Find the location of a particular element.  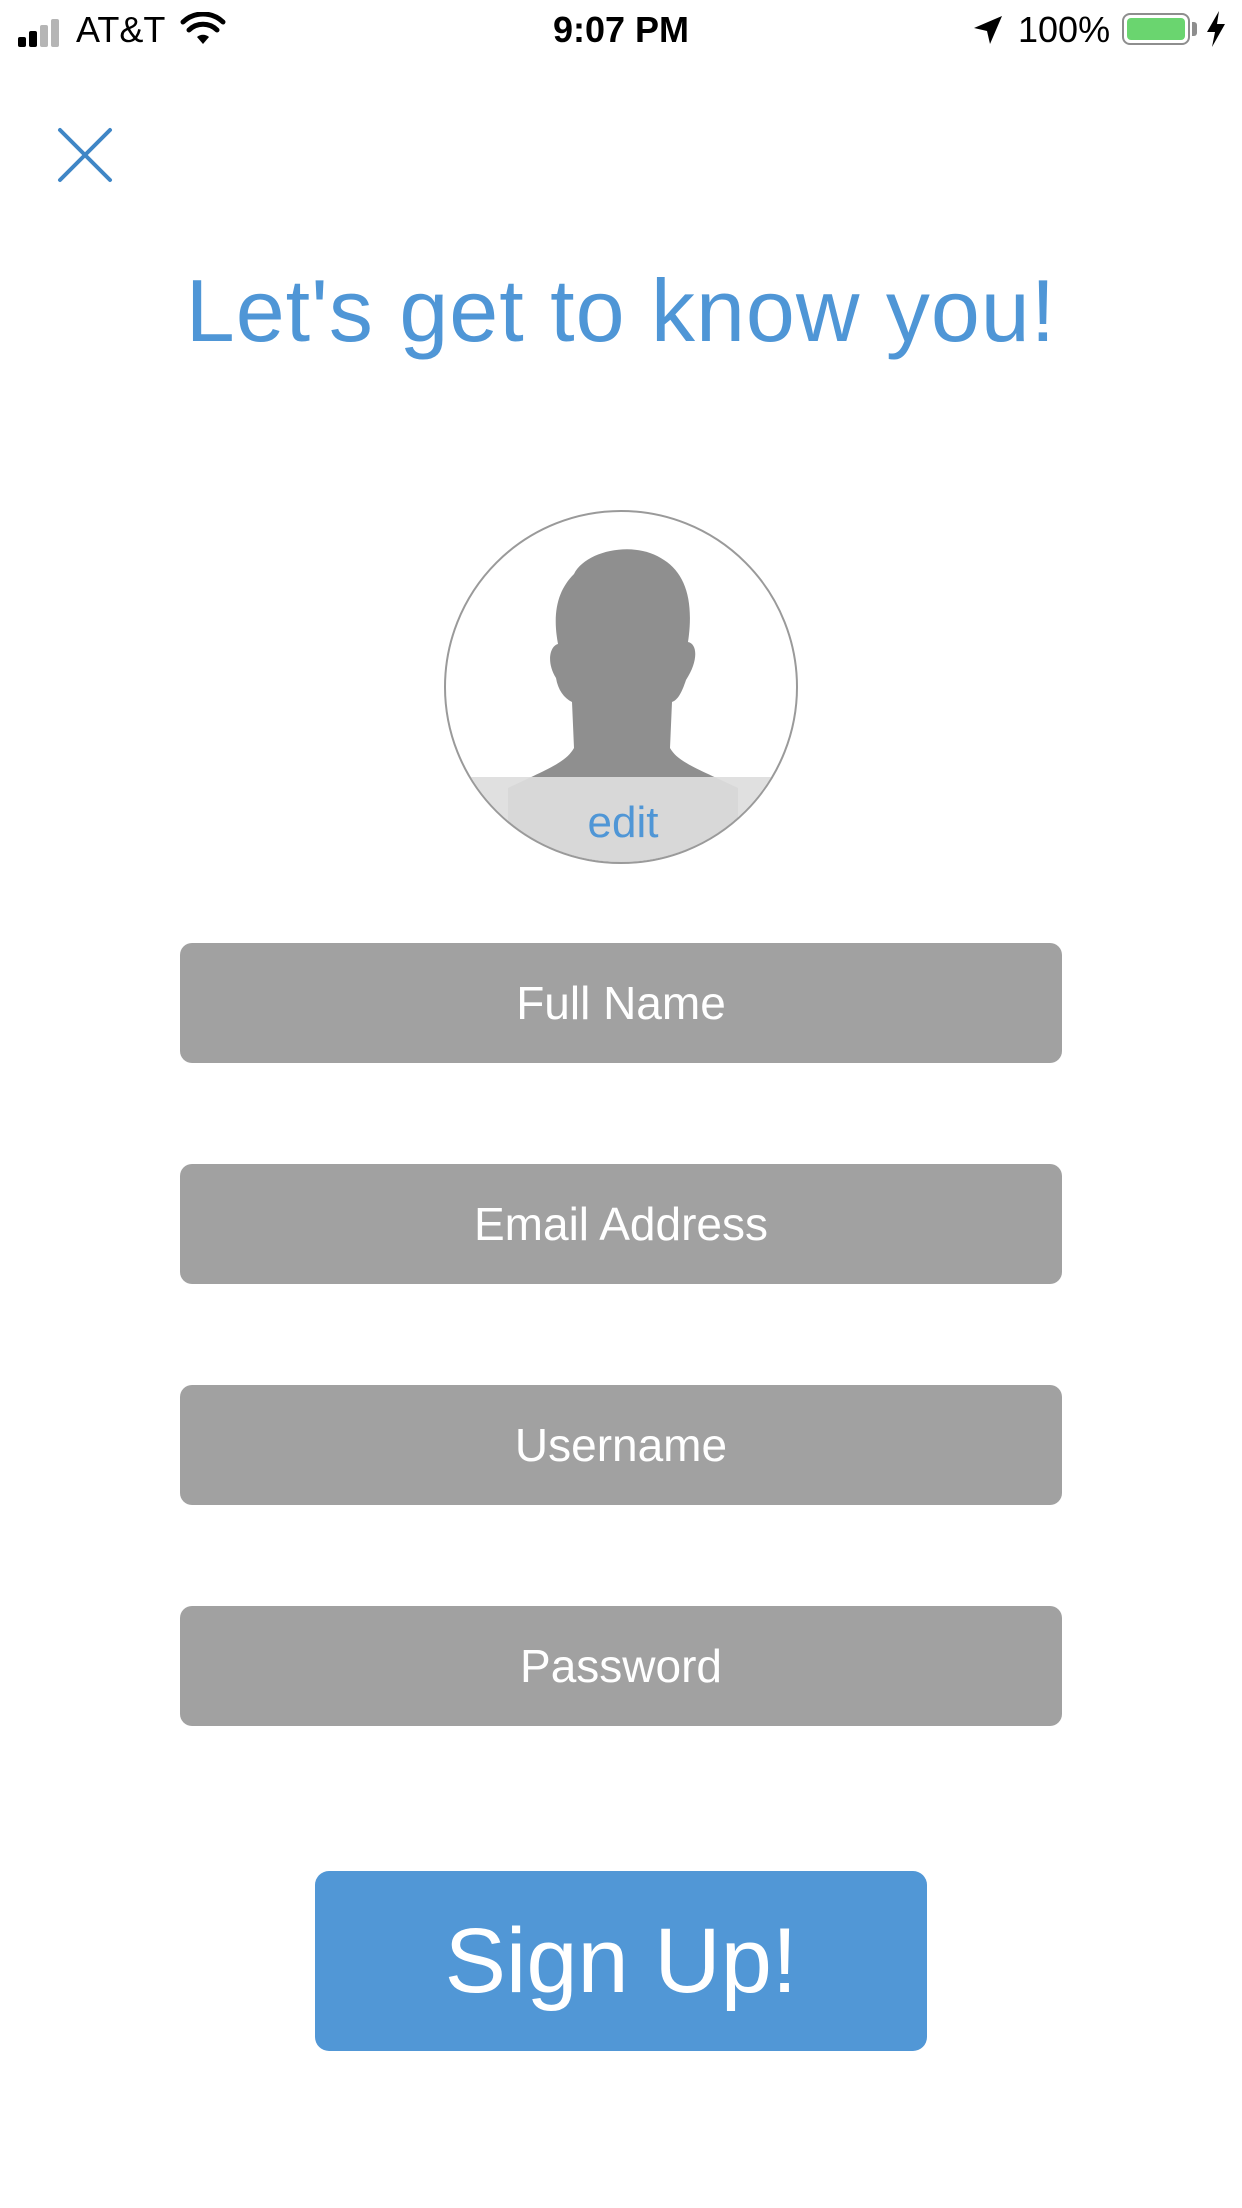

email-field is located at coordinates (621, 1224).